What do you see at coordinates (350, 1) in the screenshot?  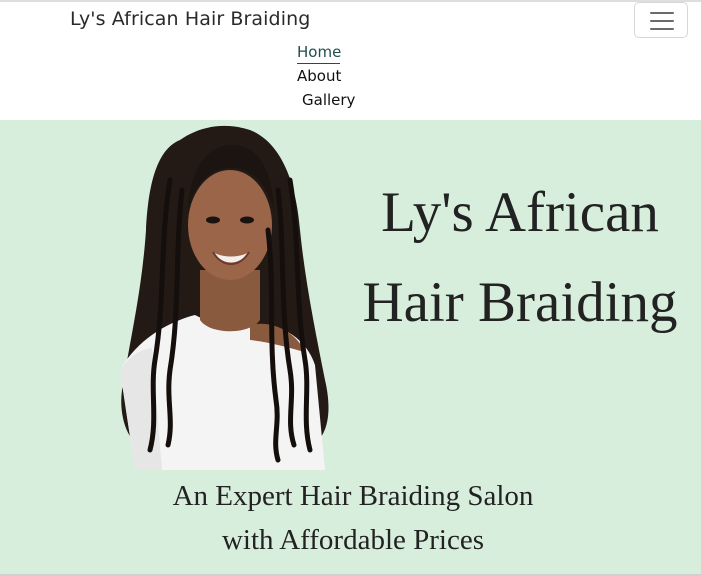 I see `top-border` at bounding box center [350, 1].